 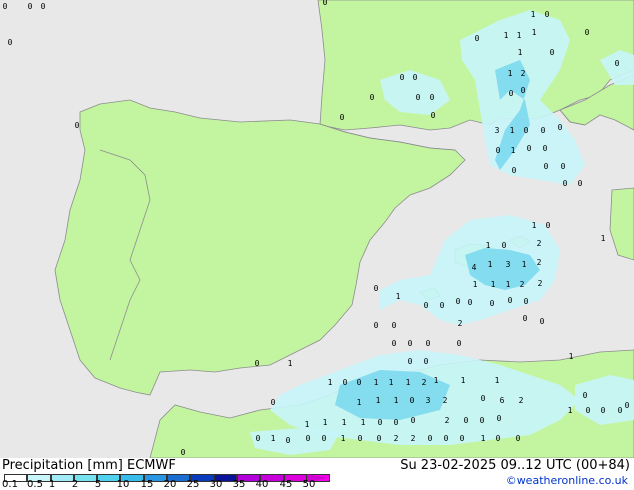 I want to click on scale-tick-label: 40, so click(x=262, y=484).